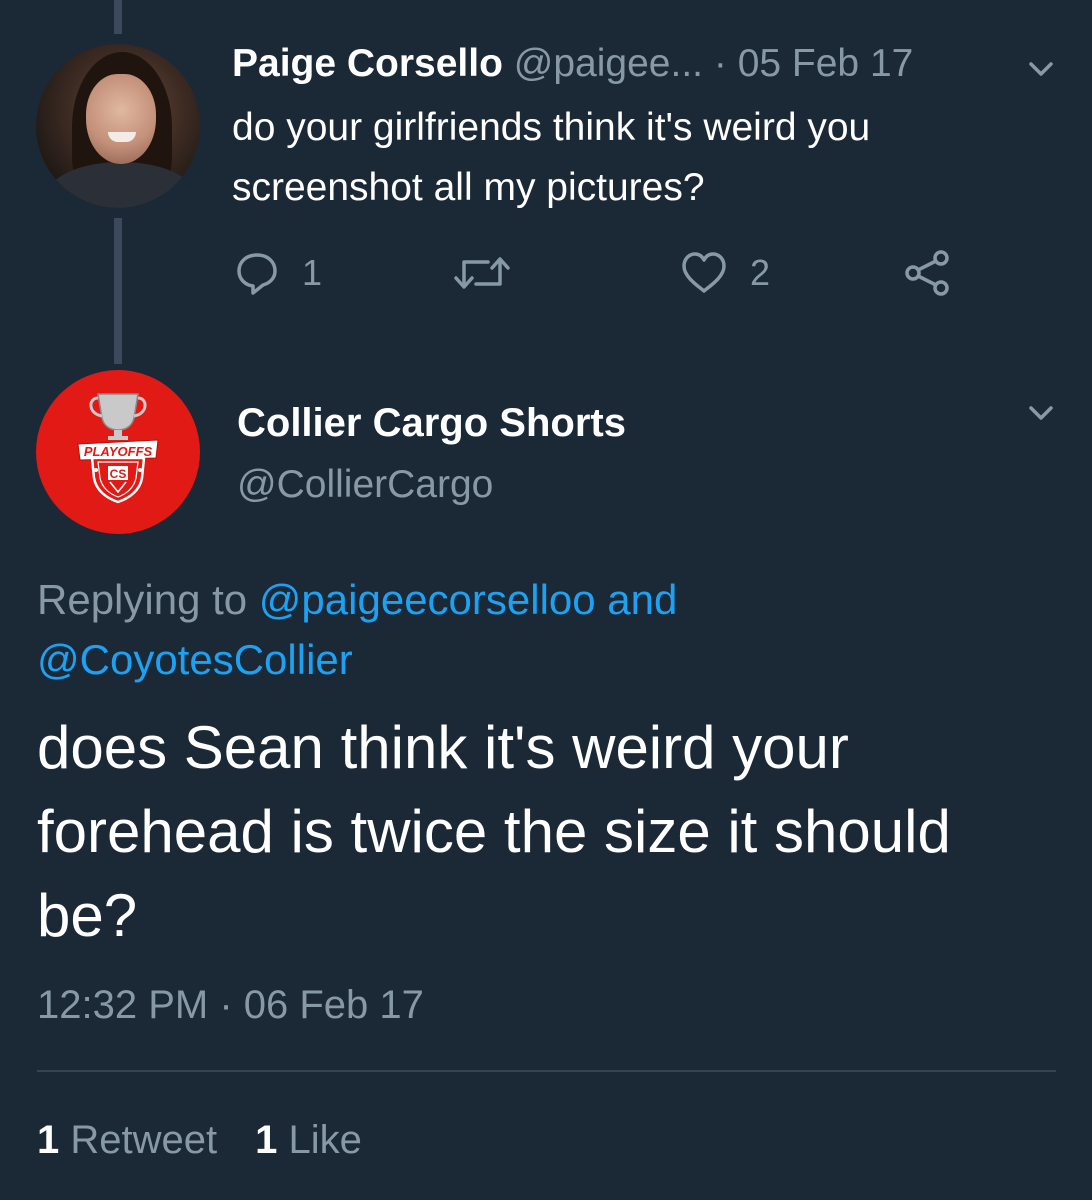  I want to click on divider, so click(546, 1071).